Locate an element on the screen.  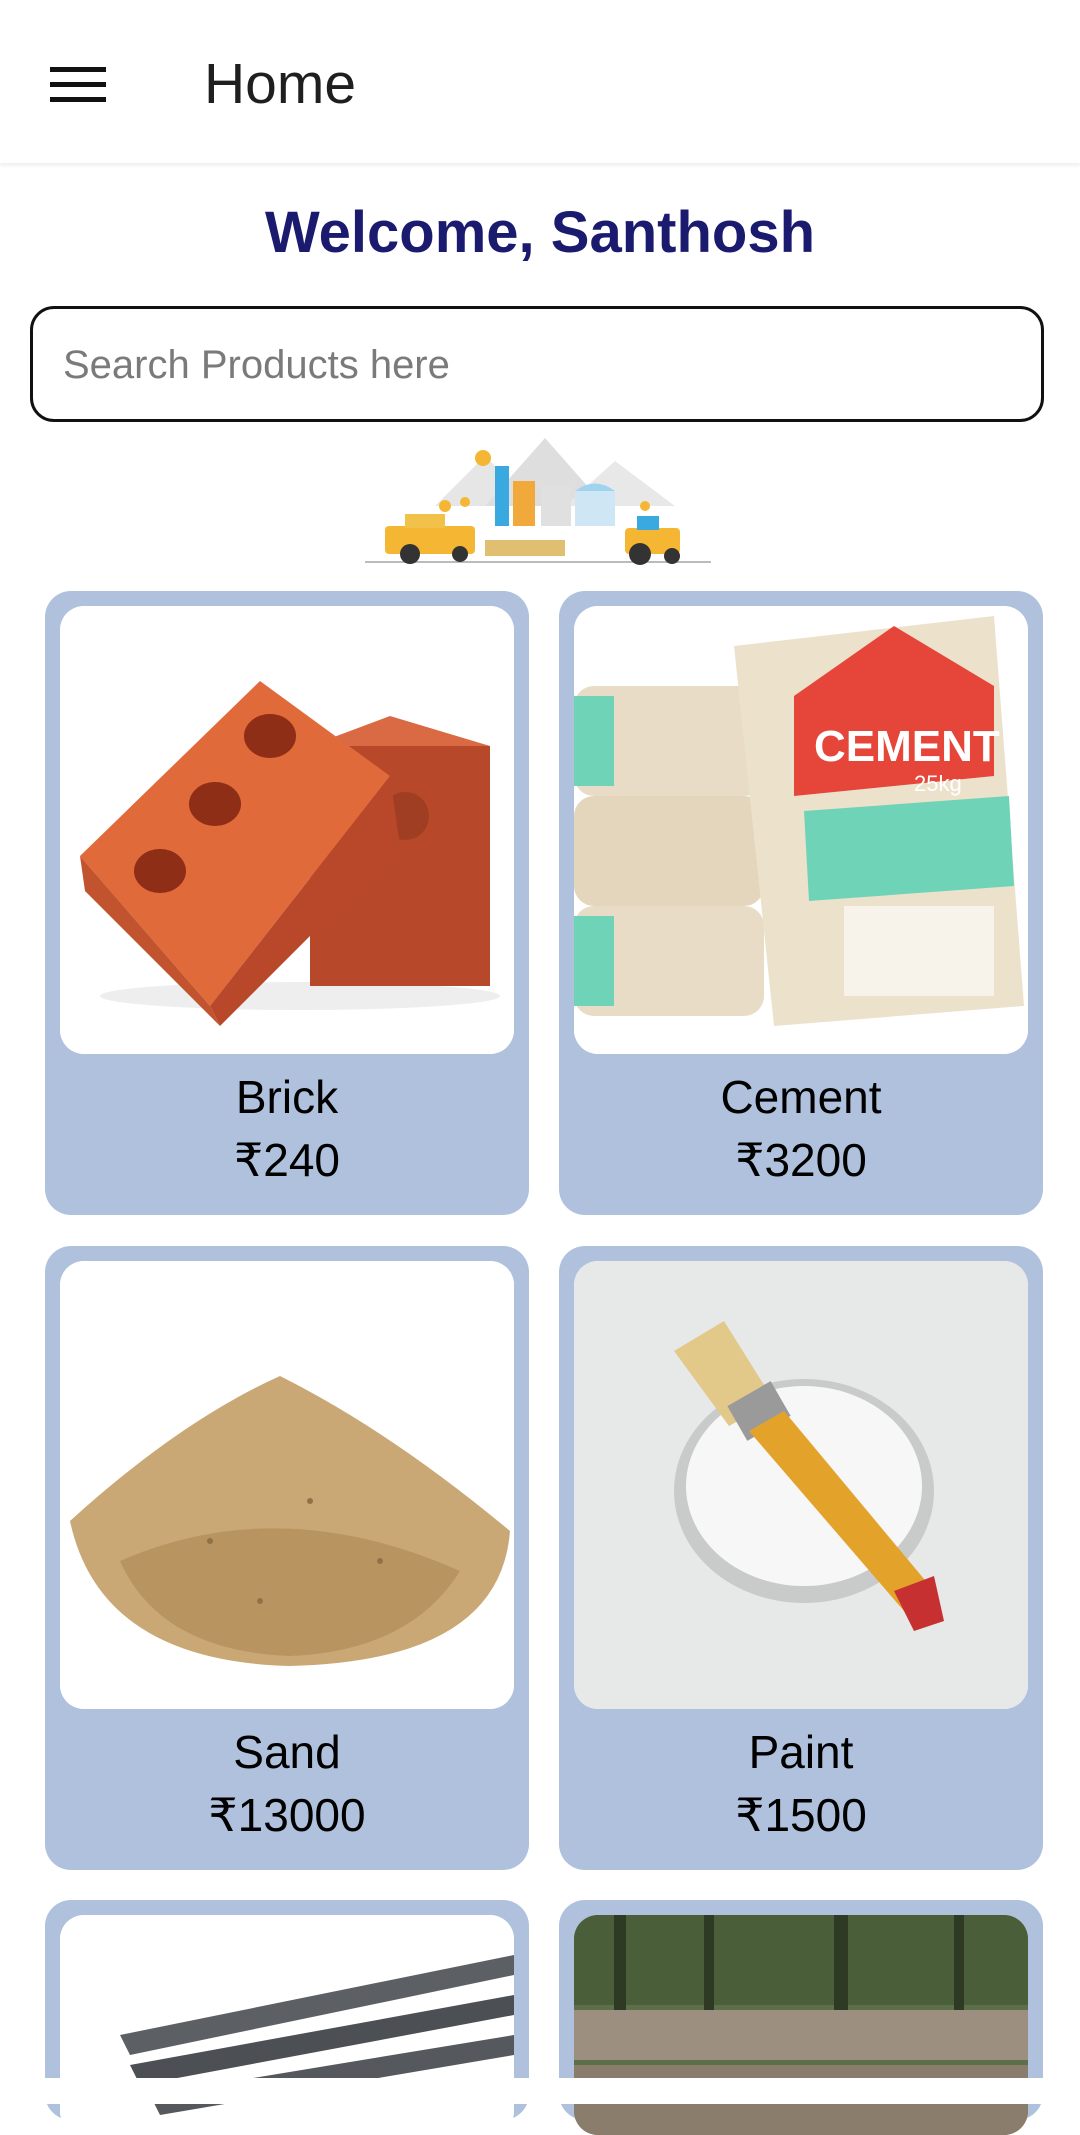
farm-illustration-icon is located at coordinates (538, 501).